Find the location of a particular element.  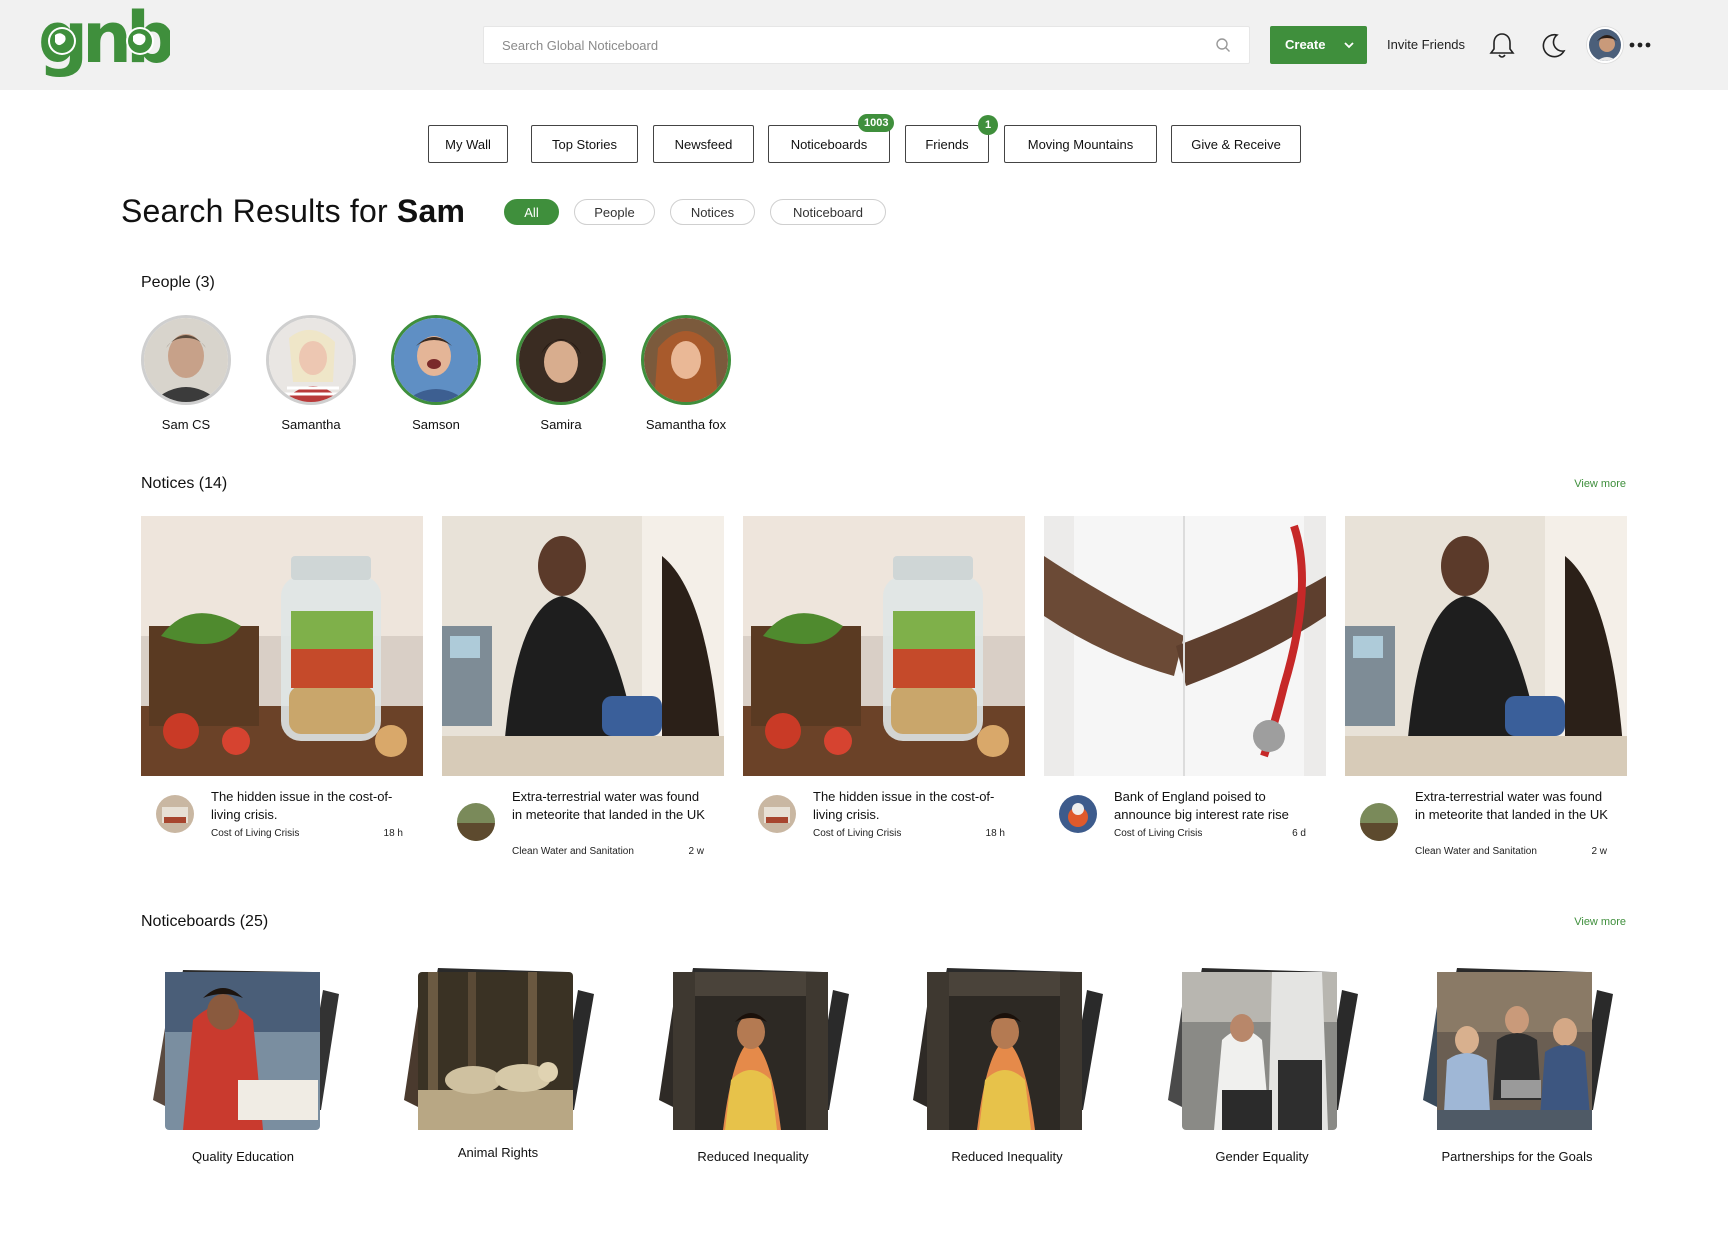

bell-icon is located at coordinates (1502, 45).